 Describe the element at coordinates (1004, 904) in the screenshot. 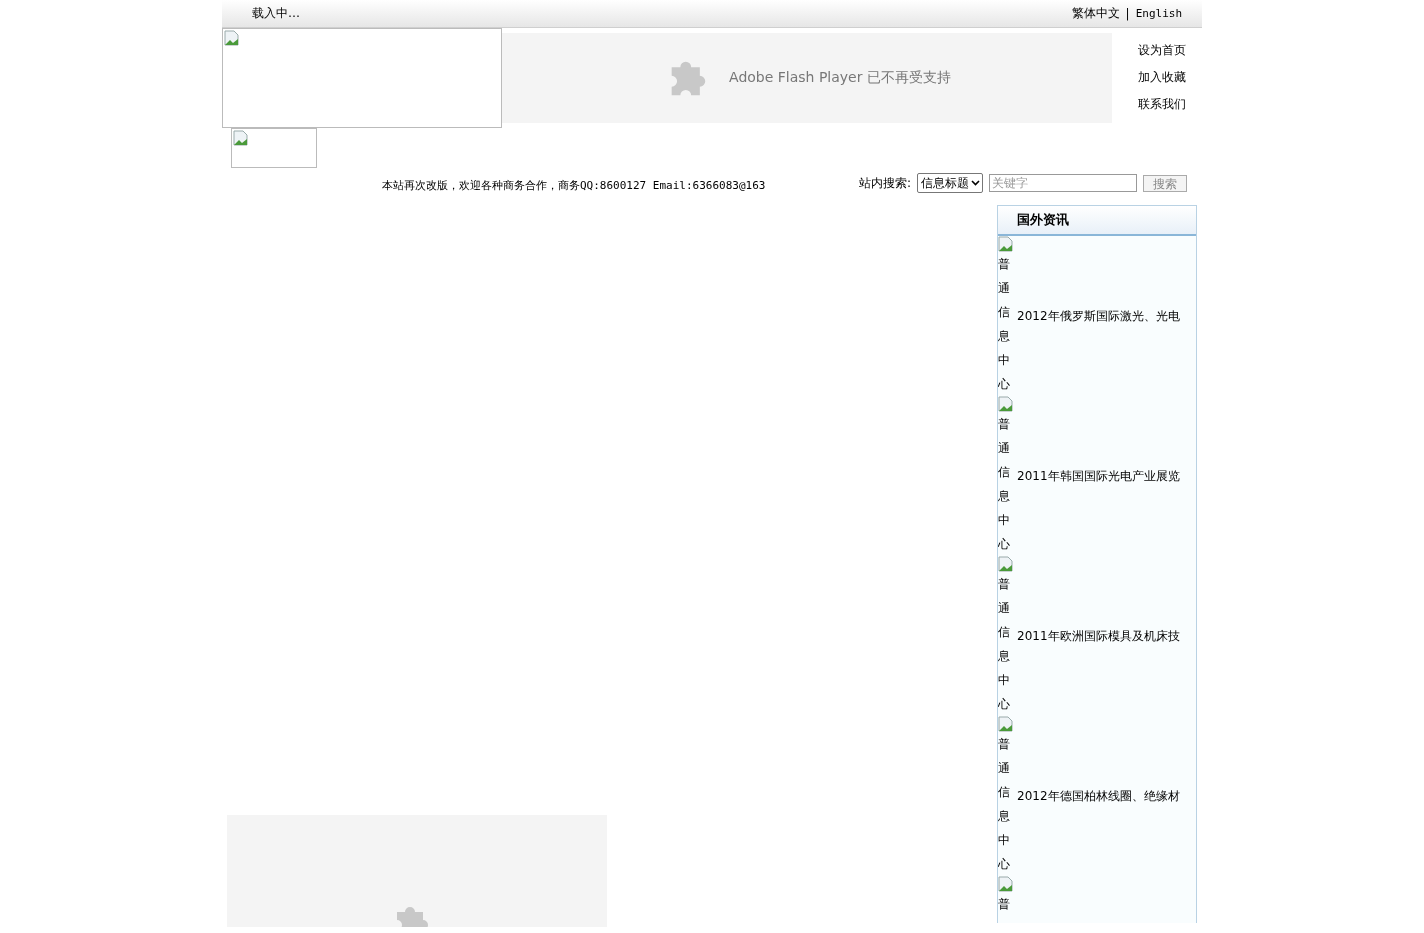

I see `image-alt-text: 普` at that location.